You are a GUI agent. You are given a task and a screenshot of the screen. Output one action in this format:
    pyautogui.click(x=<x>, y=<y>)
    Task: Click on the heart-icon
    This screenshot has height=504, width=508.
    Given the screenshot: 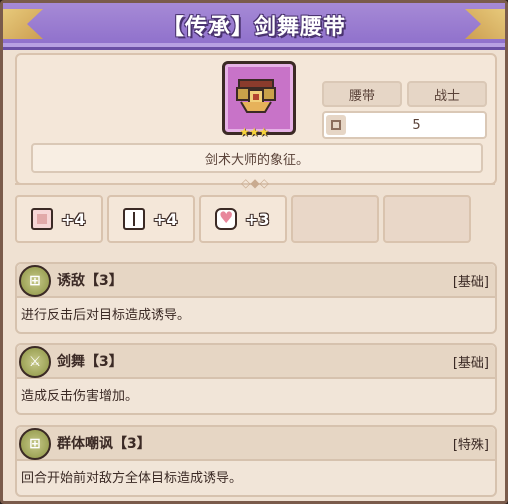 What is the action you would take?
    pyautogui.click(x=226, y=219)
    